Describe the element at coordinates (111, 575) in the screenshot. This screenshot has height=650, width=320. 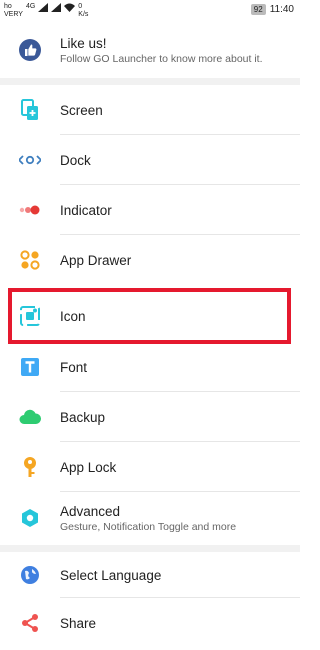
I see `menu-label-select-language: Select Language` at that location.